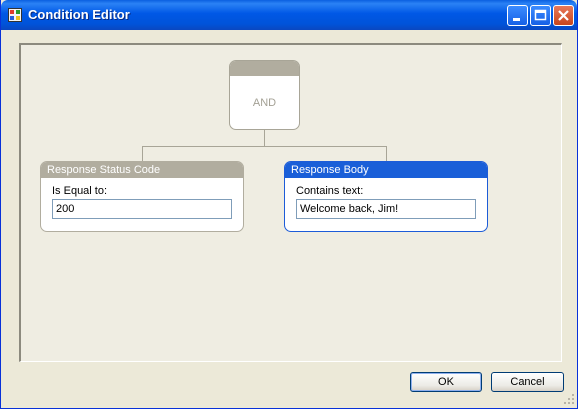 The width and height of the screenshot is (578, 409). I want to click on condition-card-response-status-code: Response Status Code Is Equal to: 200, so click(142, 196).